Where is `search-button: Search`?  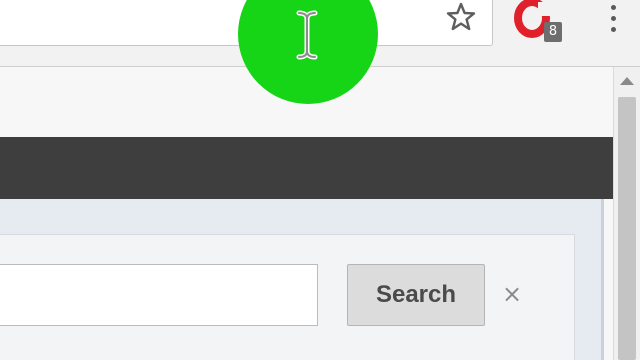 search-button: Search is located at coordinates (416, 295).